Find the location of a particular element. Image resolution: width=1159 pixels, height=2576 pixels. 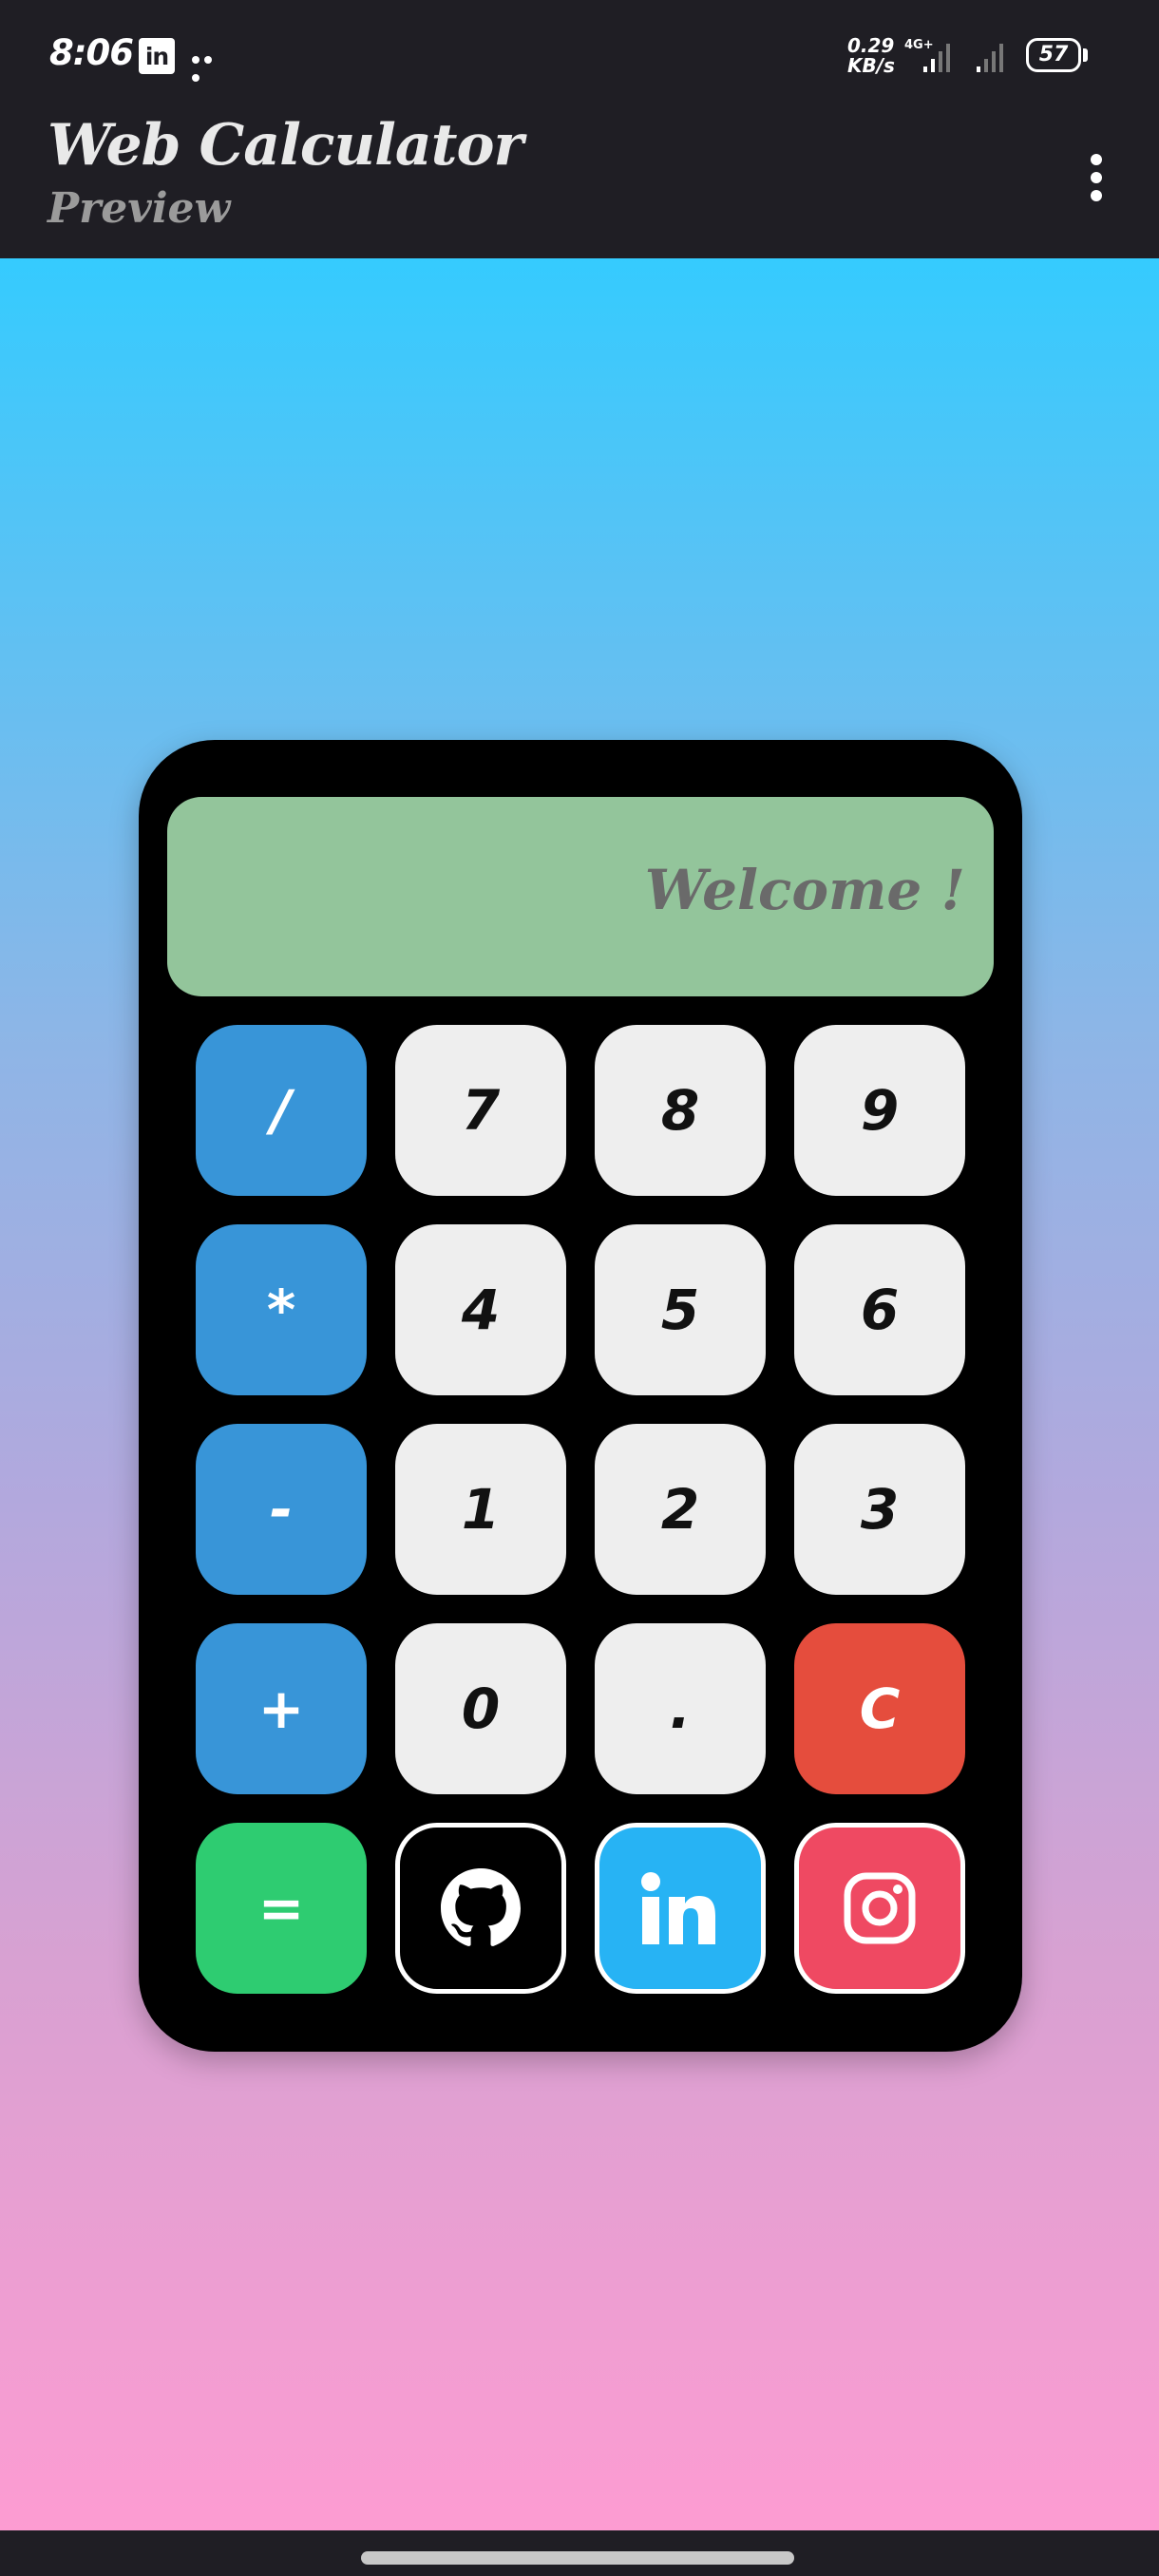

status-time: 8:06 is located at coordinates (91, 52).